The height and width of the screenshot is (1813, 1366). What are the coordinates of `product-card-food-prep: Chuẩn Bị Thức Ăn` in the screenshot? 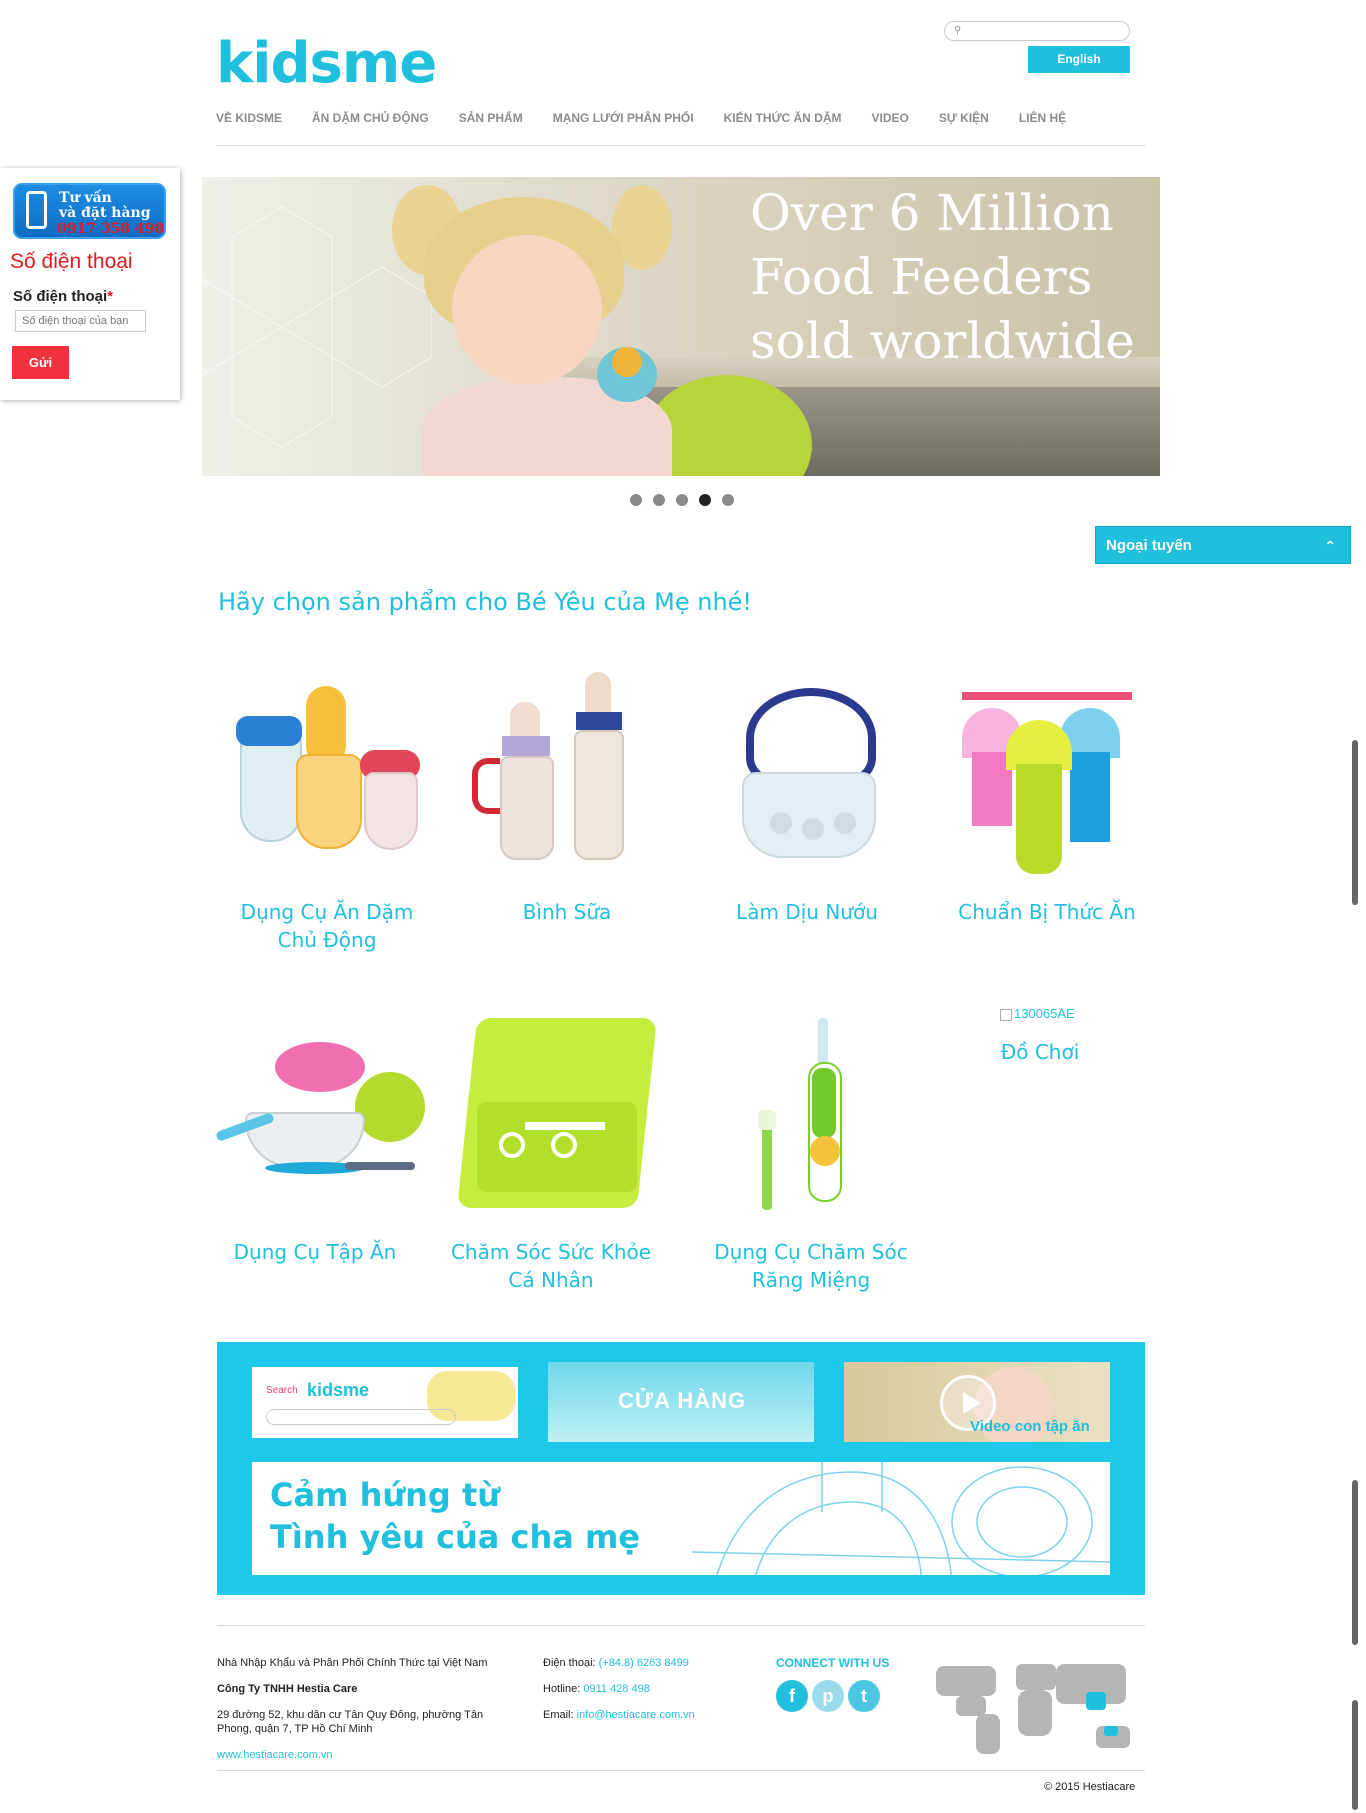 It's located at (1047, 799).